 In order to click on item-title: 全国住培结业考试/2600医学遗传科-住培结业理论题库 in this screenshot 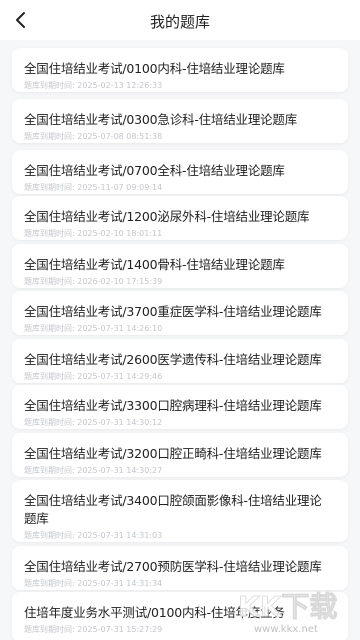, I will do `click(173, 359)`.